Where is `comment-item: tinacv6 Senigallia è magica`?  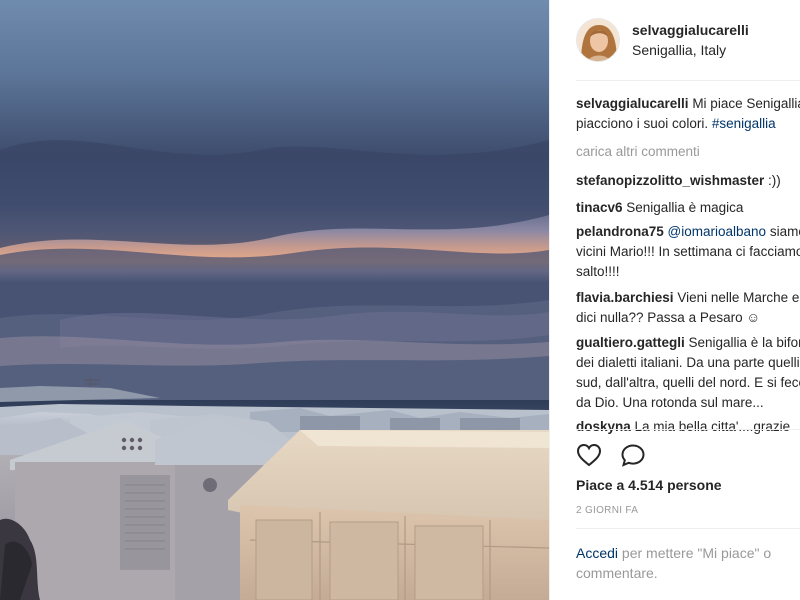
comment-item: tinacv6 Senigallia è magica is located at coordinates (659, 208).